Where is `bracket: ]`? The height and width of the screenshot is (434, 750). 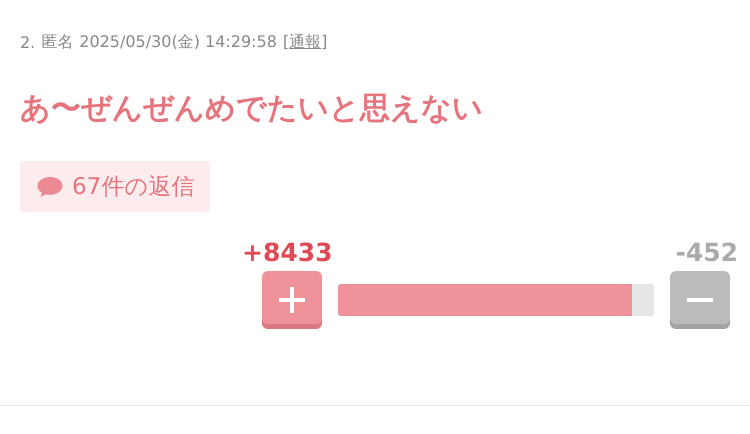
bracket: ] is located at coordinates (324, 42).